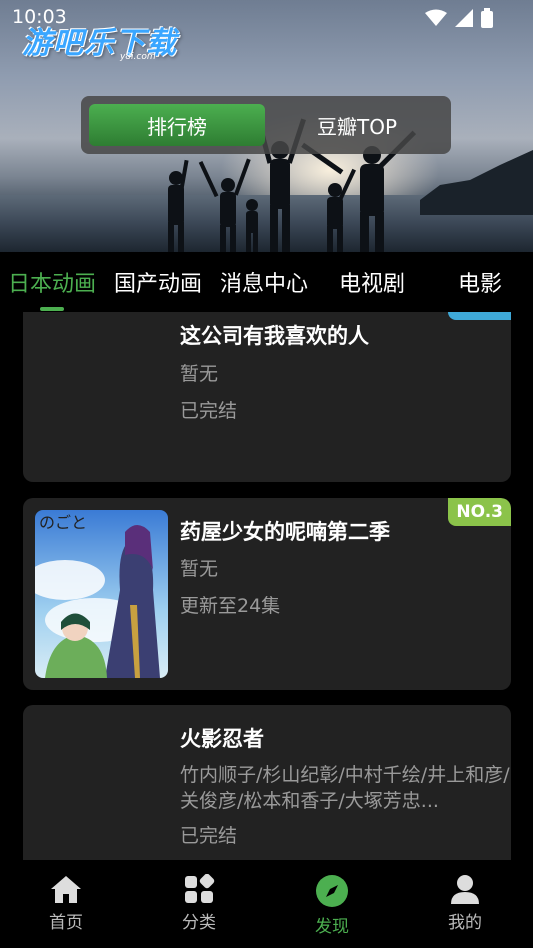 This screenshot has width=533, height=948. Describe the element at coordinates (200, 888) in the screenshot. I see `category-icon` at that location.